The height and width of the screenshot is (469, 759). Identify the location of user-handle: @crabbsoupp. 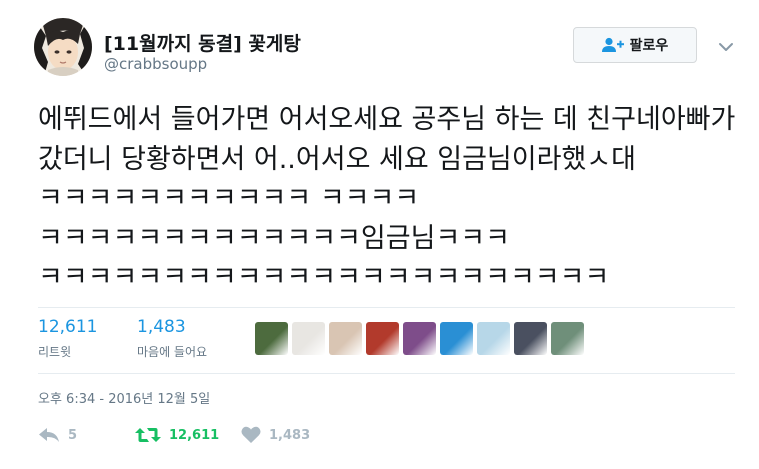
(155, 64).